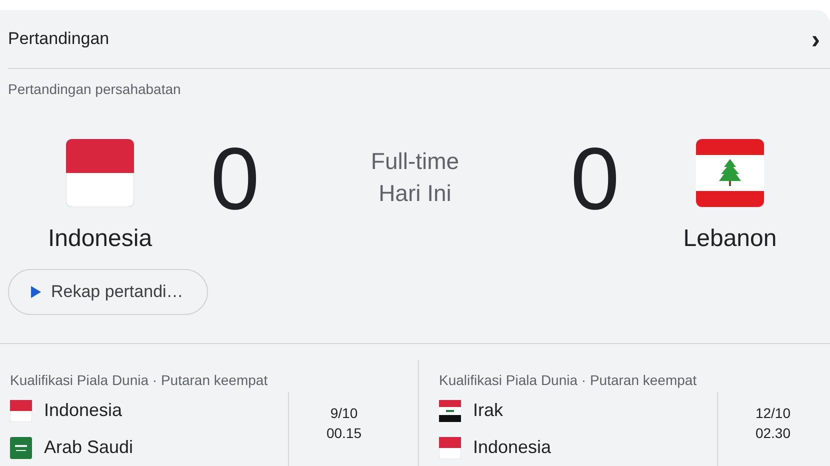 The height and width of the screenshot is (466, 830). What do you see at coordinates (773, 413) in the screenshot?
I see `match-date: 12/10` at bounding box center [773, 413].